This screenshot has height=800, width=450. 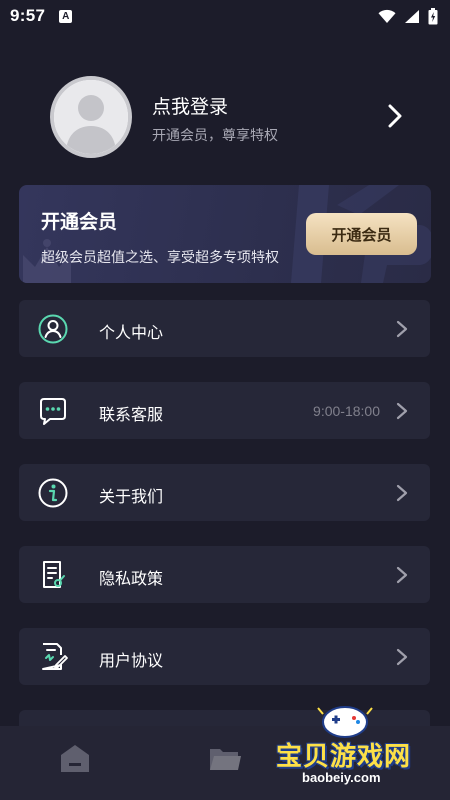 What do you see at coordinates (53, 411) in the screenshot?
I see `chat-icon` at bounding box center [53, 411].